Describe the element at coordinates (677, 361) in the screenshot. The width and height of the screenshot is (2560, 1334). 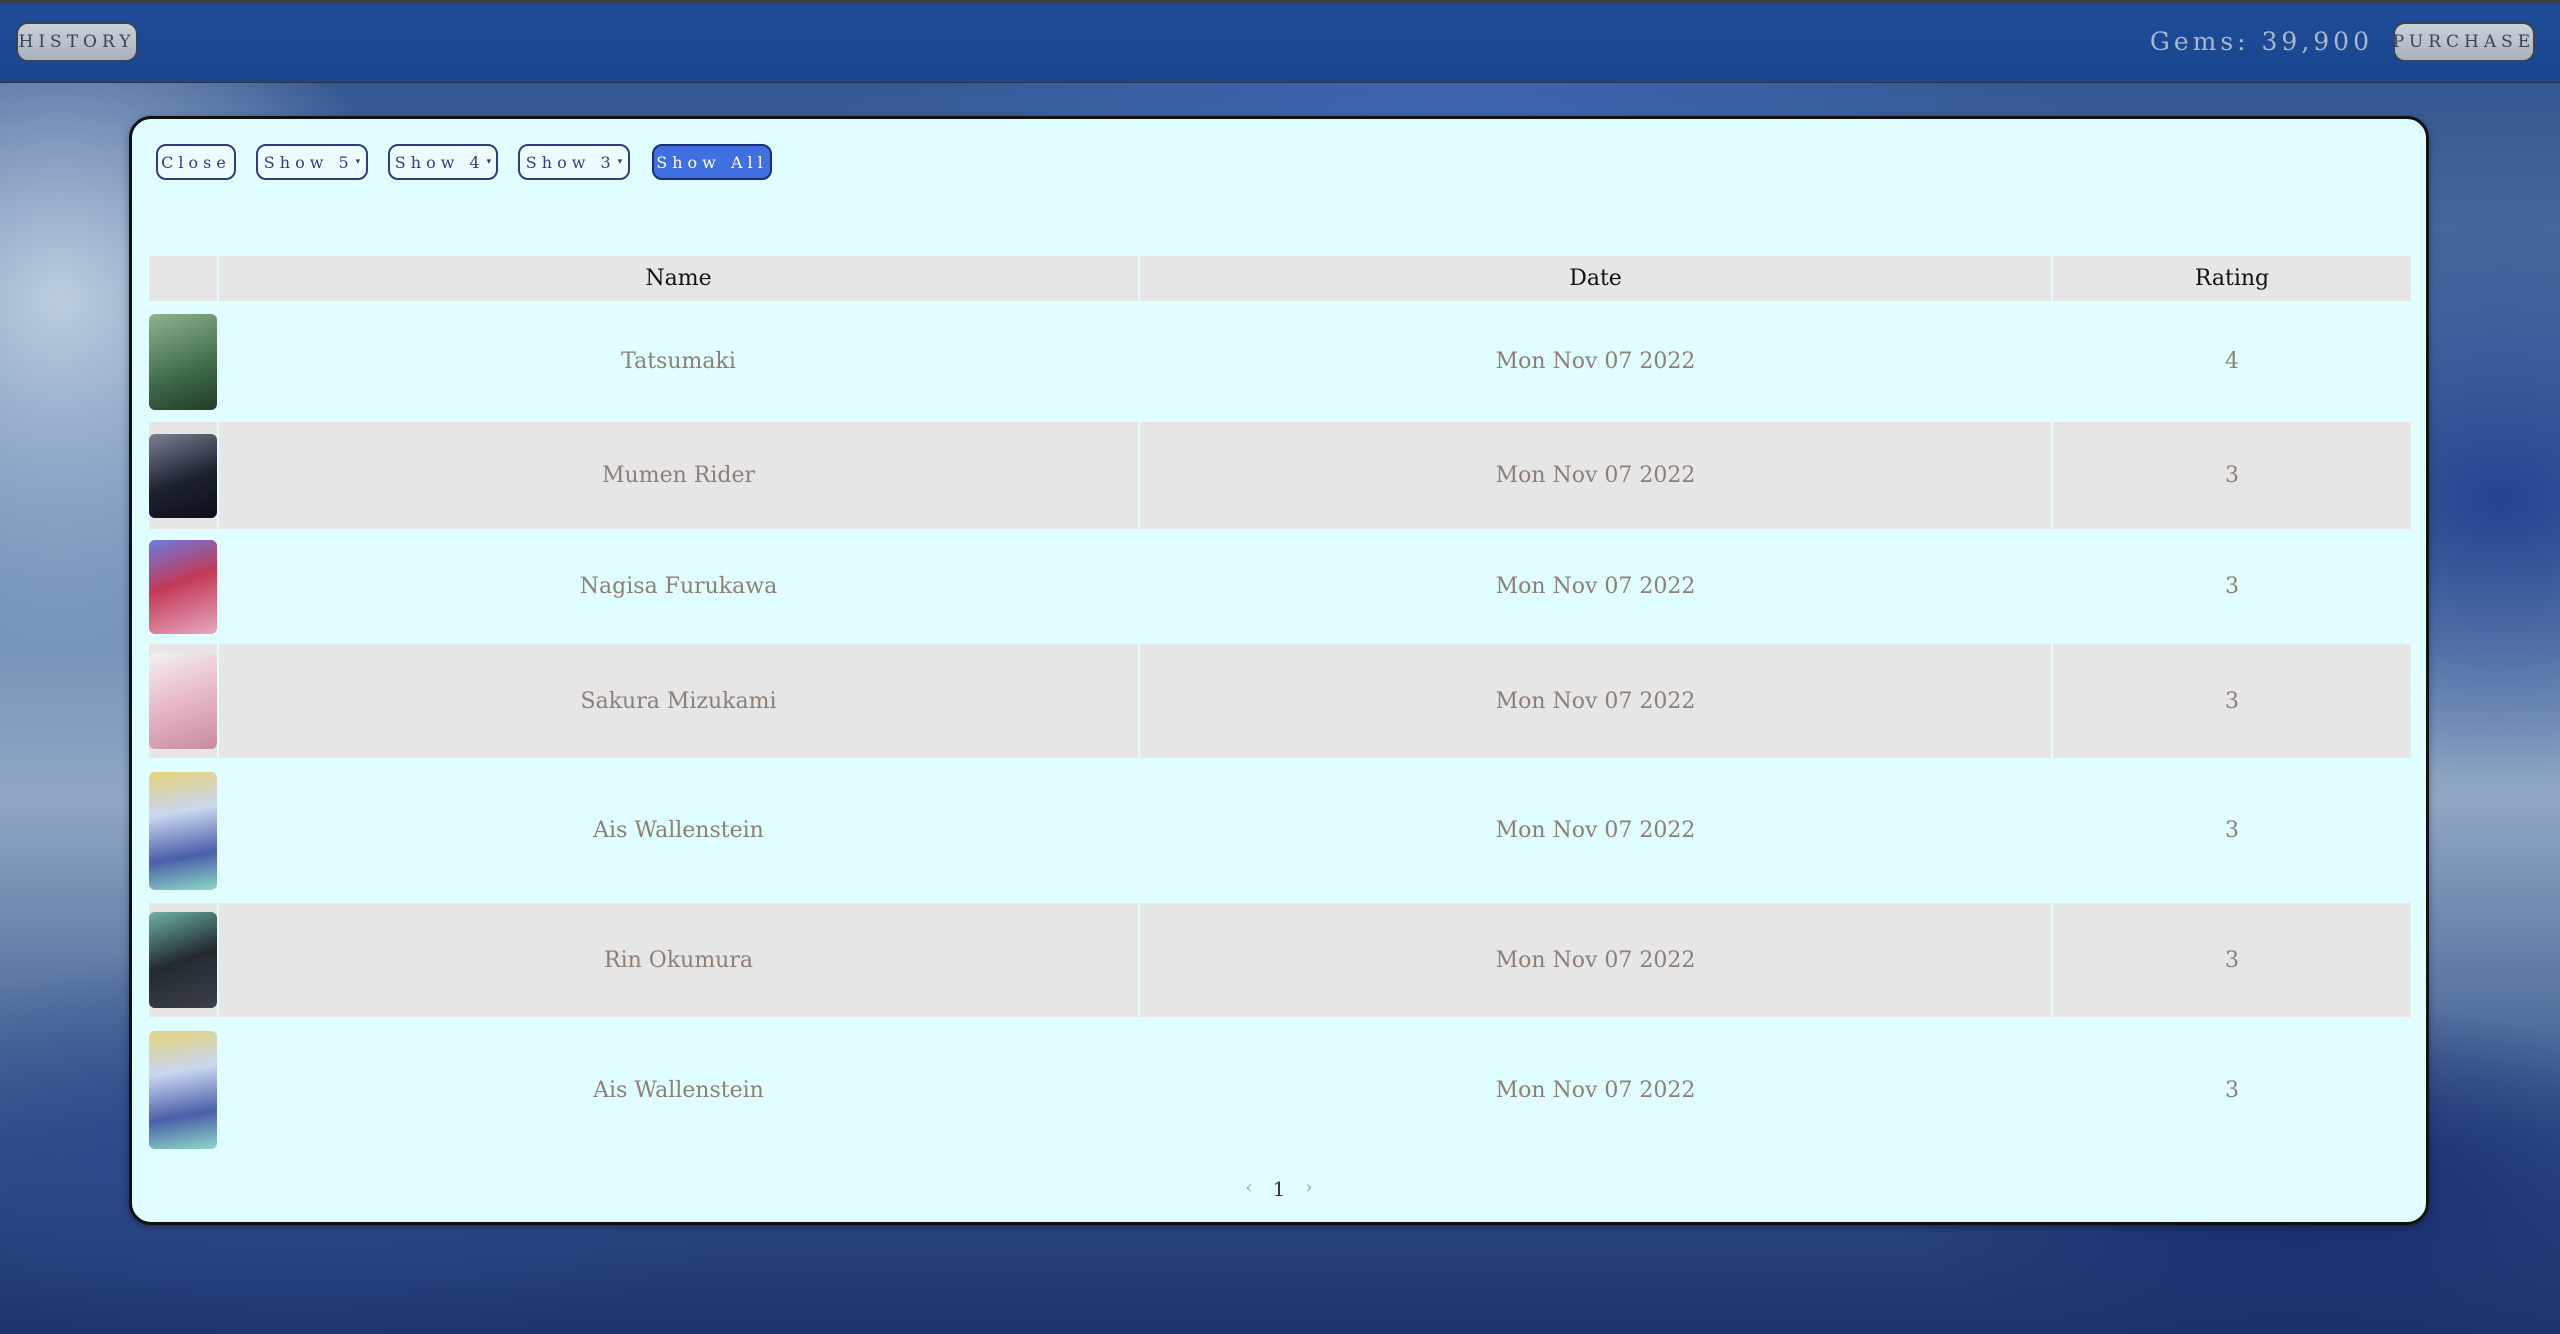
I see `name-cell: Tatsumaki` at that location.